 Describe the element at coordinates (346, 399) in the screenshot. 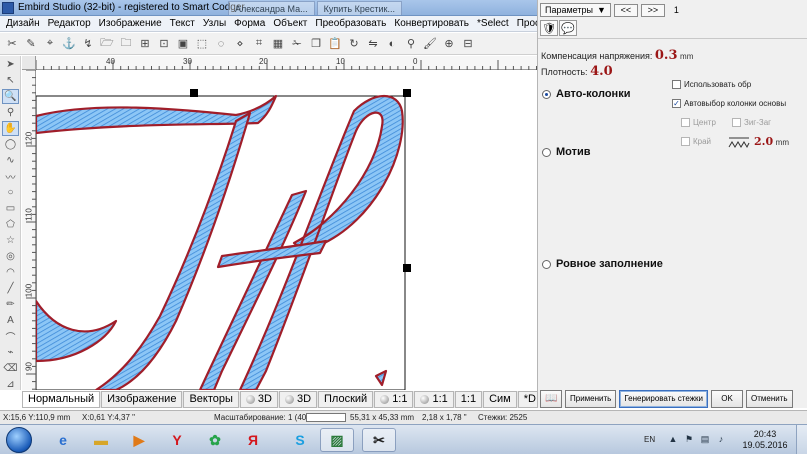

I see `view-tab: Плоский` at that location.